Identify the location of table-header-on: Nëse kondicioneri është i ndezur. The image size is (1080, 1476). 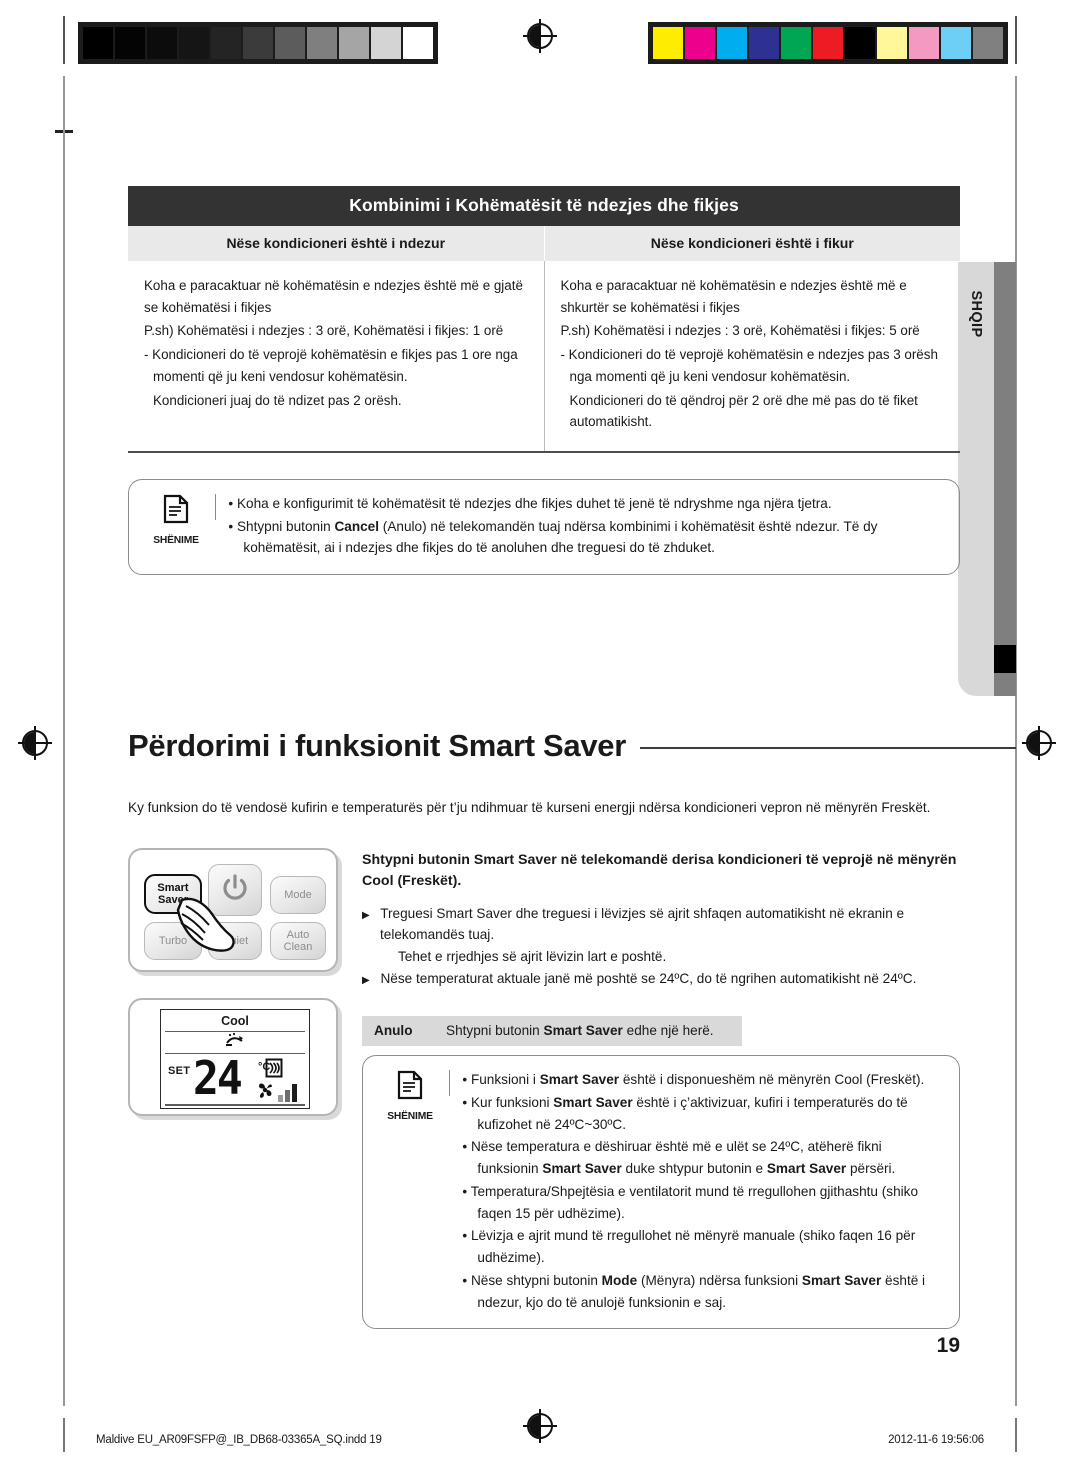
(336, 243).